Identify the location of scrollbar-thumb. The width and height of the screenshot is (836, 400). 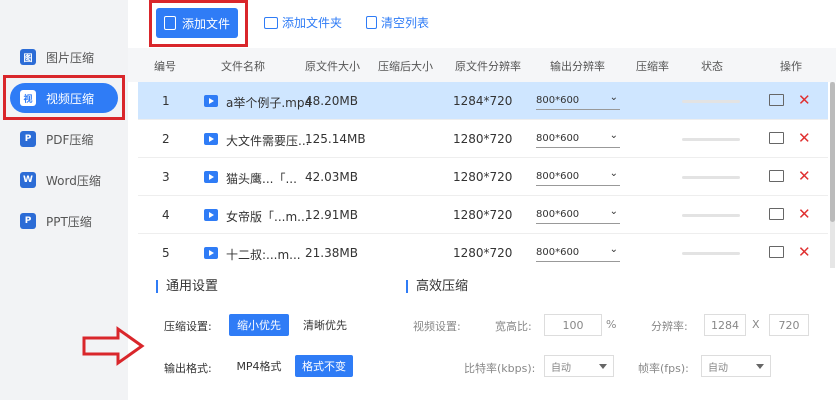
(832, 152).